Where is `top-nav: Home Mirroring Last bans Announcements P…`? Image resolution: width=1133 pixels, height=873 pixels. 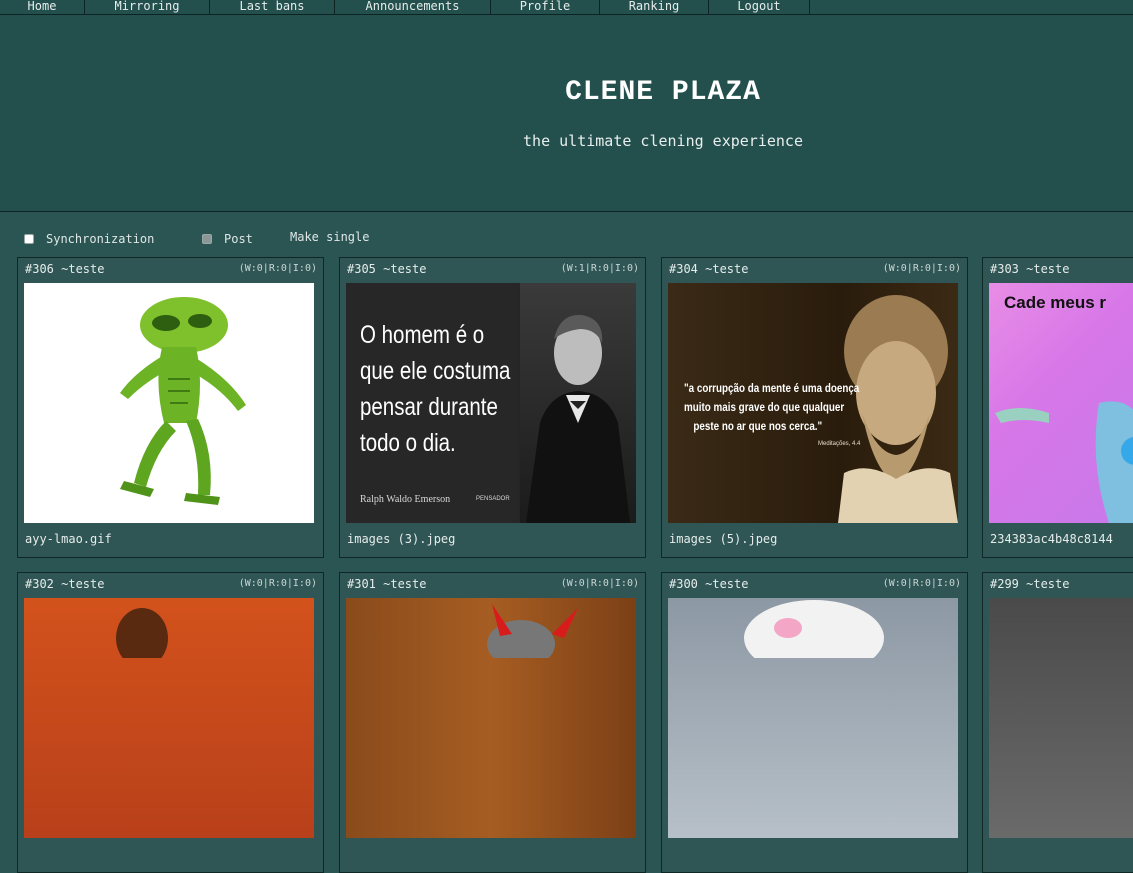 top-nav: Home Mirroring Last bans Announcements P… is located at coordinates (566, 7).